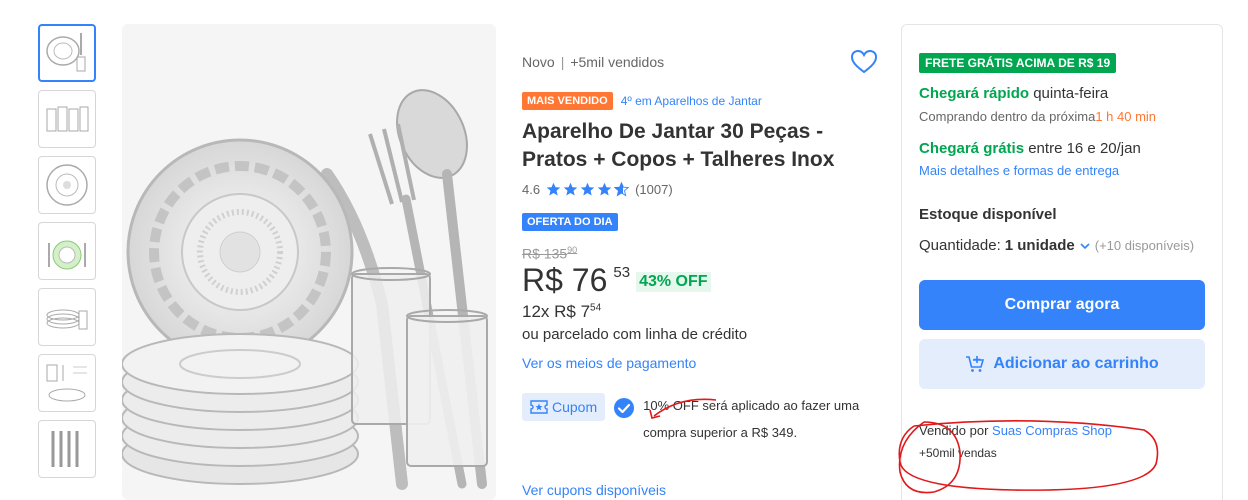 The height and width of the screenshot is (500, 1248). What do you see at coordinates (1084, 148) in the screenshot?
I see `free-arrival-dates: entre 16 e 20/jan` at bounding box center [1084, 148].